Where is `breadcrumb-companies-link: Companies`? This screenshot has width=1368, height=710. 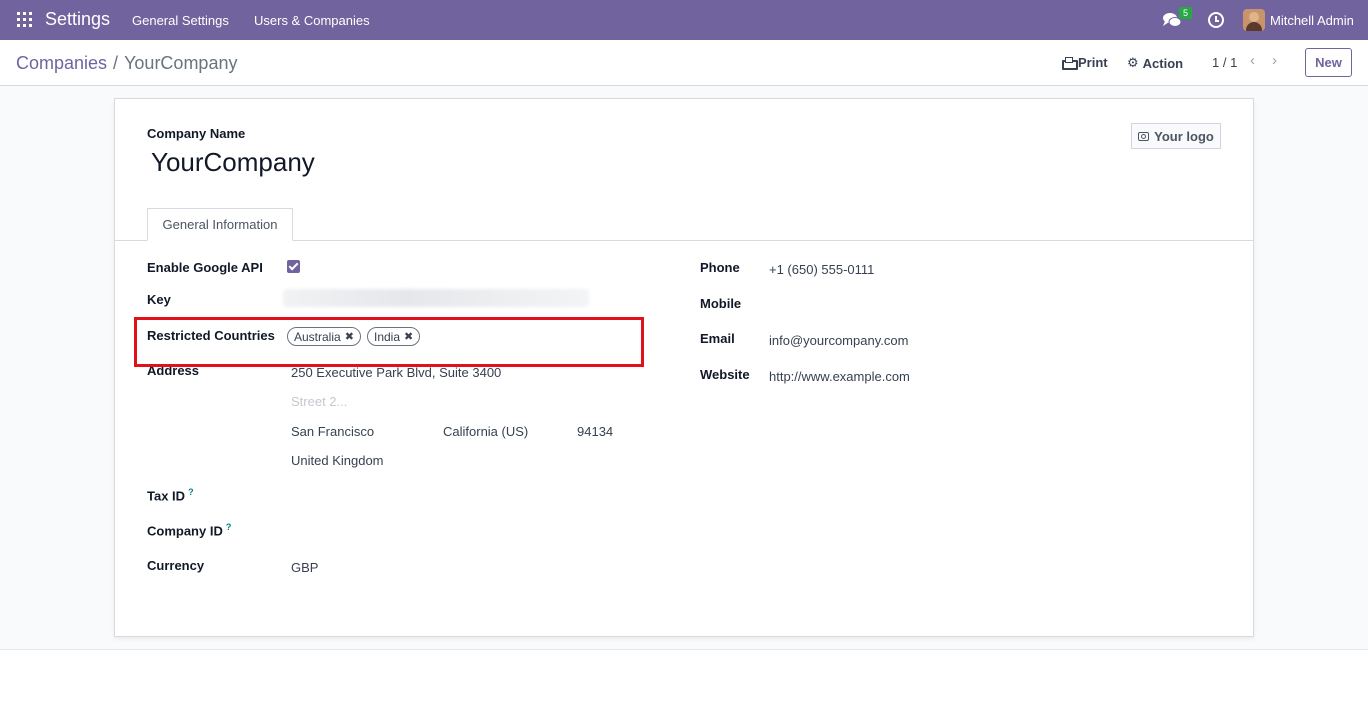
breadcrumb-companies-link: Companies is located at coordinates (61, 63).